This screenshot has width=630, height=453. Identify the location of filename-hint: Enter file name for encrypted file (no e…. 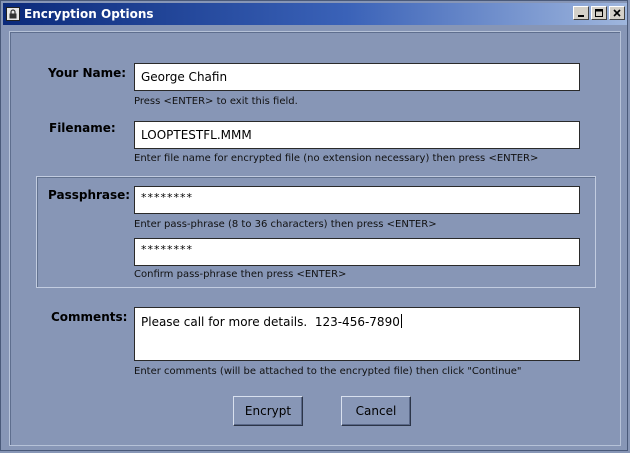
(336, 158).